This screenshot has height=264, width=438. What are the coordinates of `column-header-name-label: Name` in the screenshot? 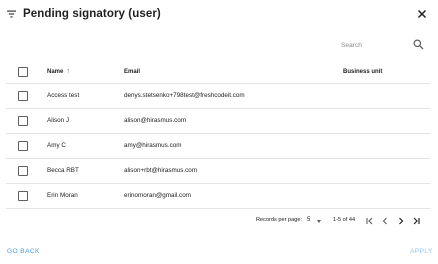 It's located at (55, 72).